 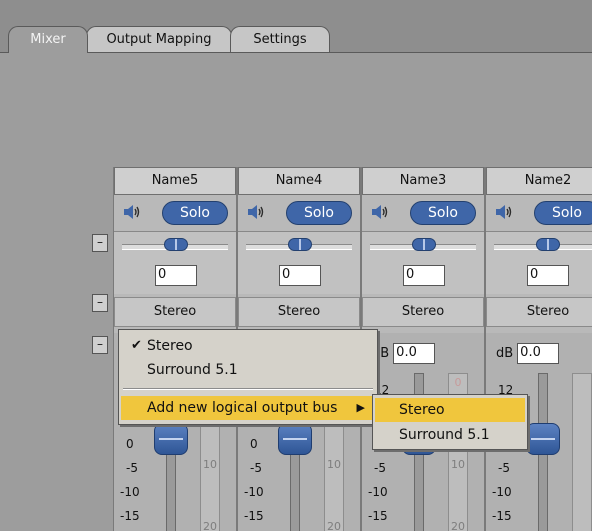 I want to click on menu-item-add-output-bus: Add new logical output bus ▶, so click(x=248, y=408).